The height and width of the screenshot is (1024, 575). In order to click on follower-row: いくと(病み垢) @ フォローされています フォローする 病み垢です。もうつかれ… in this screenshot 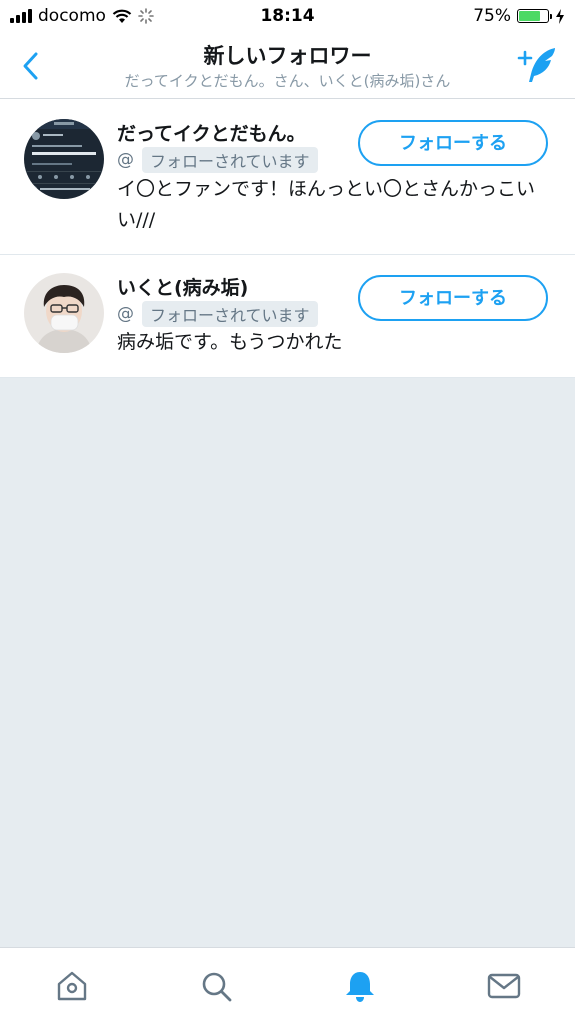, I will do `click(287, 316)`.